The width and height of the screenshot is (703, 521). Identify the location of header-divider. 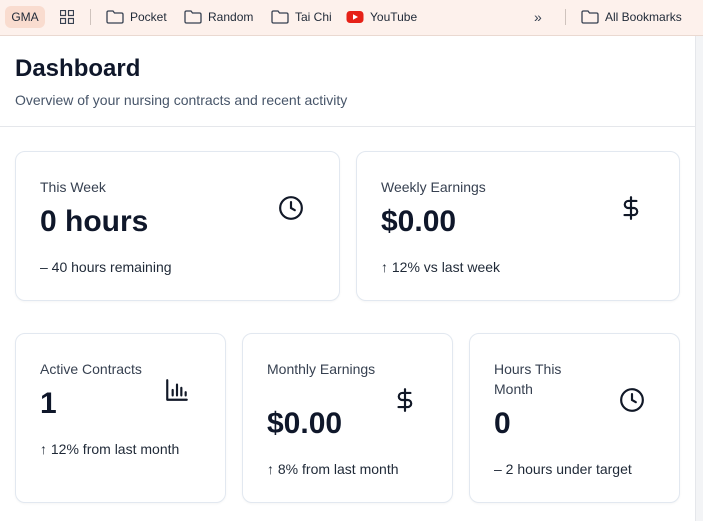
(347, 126).